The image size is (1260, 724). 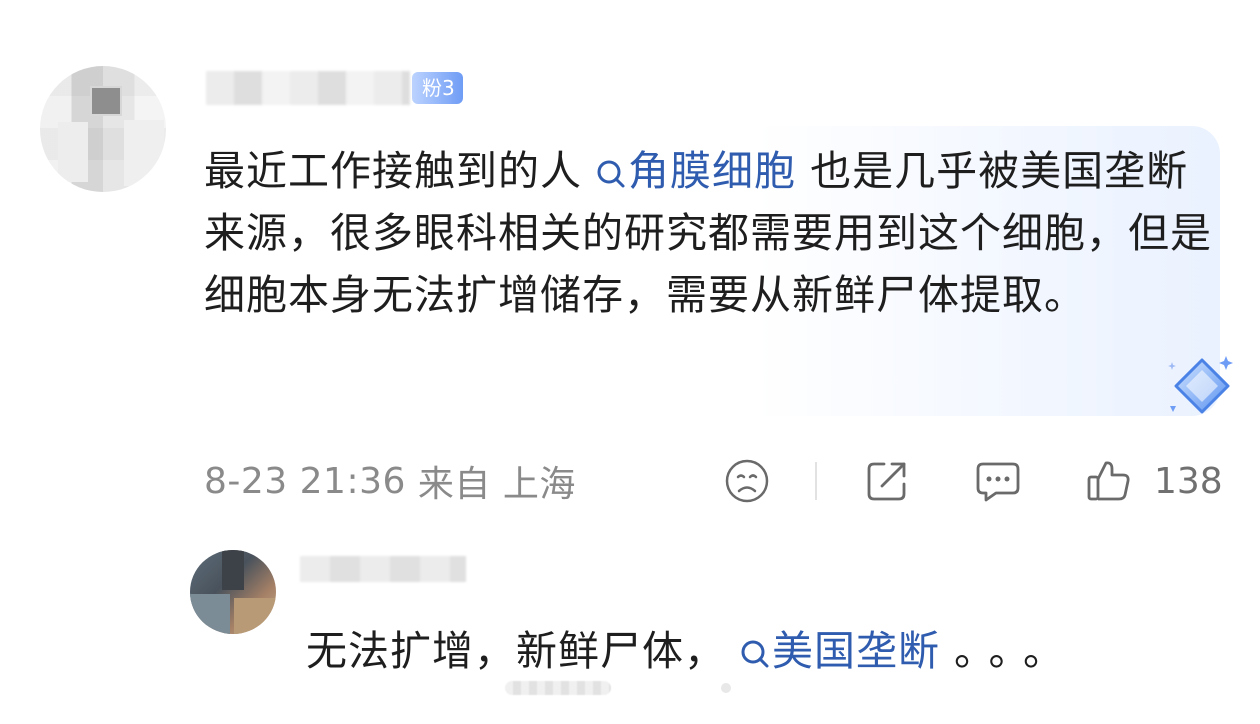 I want to click on reply-text-before-topic: 无法扩增，新鲜尸体，, so click(x=516, y=651).